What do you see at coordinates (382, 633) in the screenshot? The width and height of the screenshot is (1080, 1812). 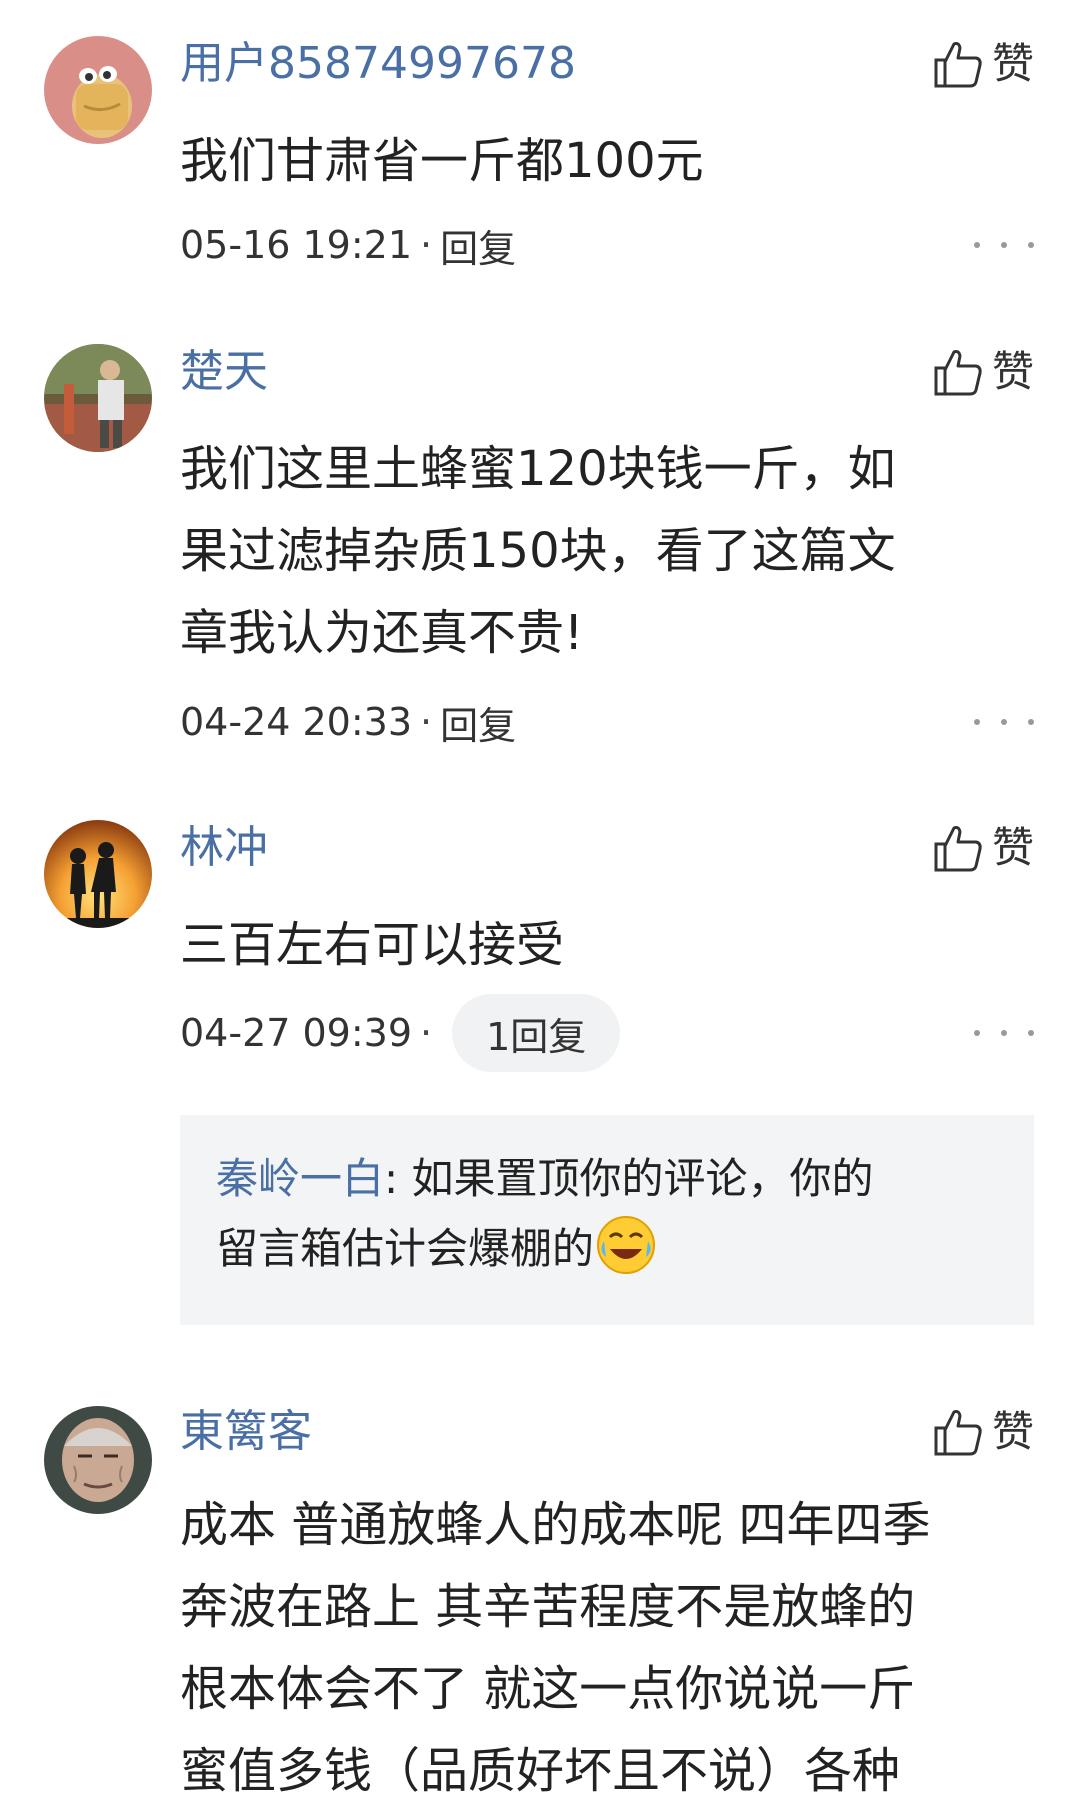 I see `comment-line: 章我认为还真不贵!` at bounding box center [382, 633].